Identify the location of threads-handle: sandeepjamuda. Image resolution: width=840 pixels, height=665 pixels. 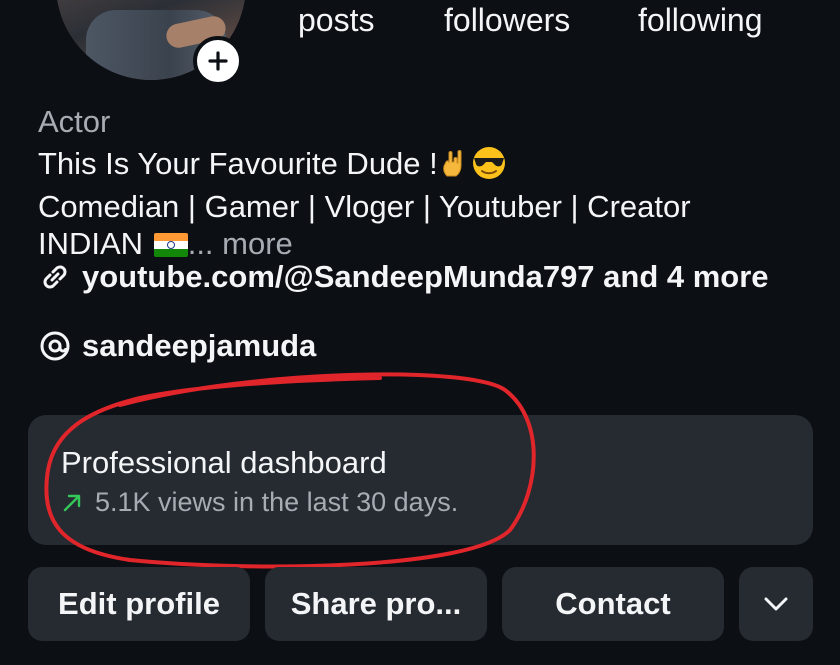
(199, 346).